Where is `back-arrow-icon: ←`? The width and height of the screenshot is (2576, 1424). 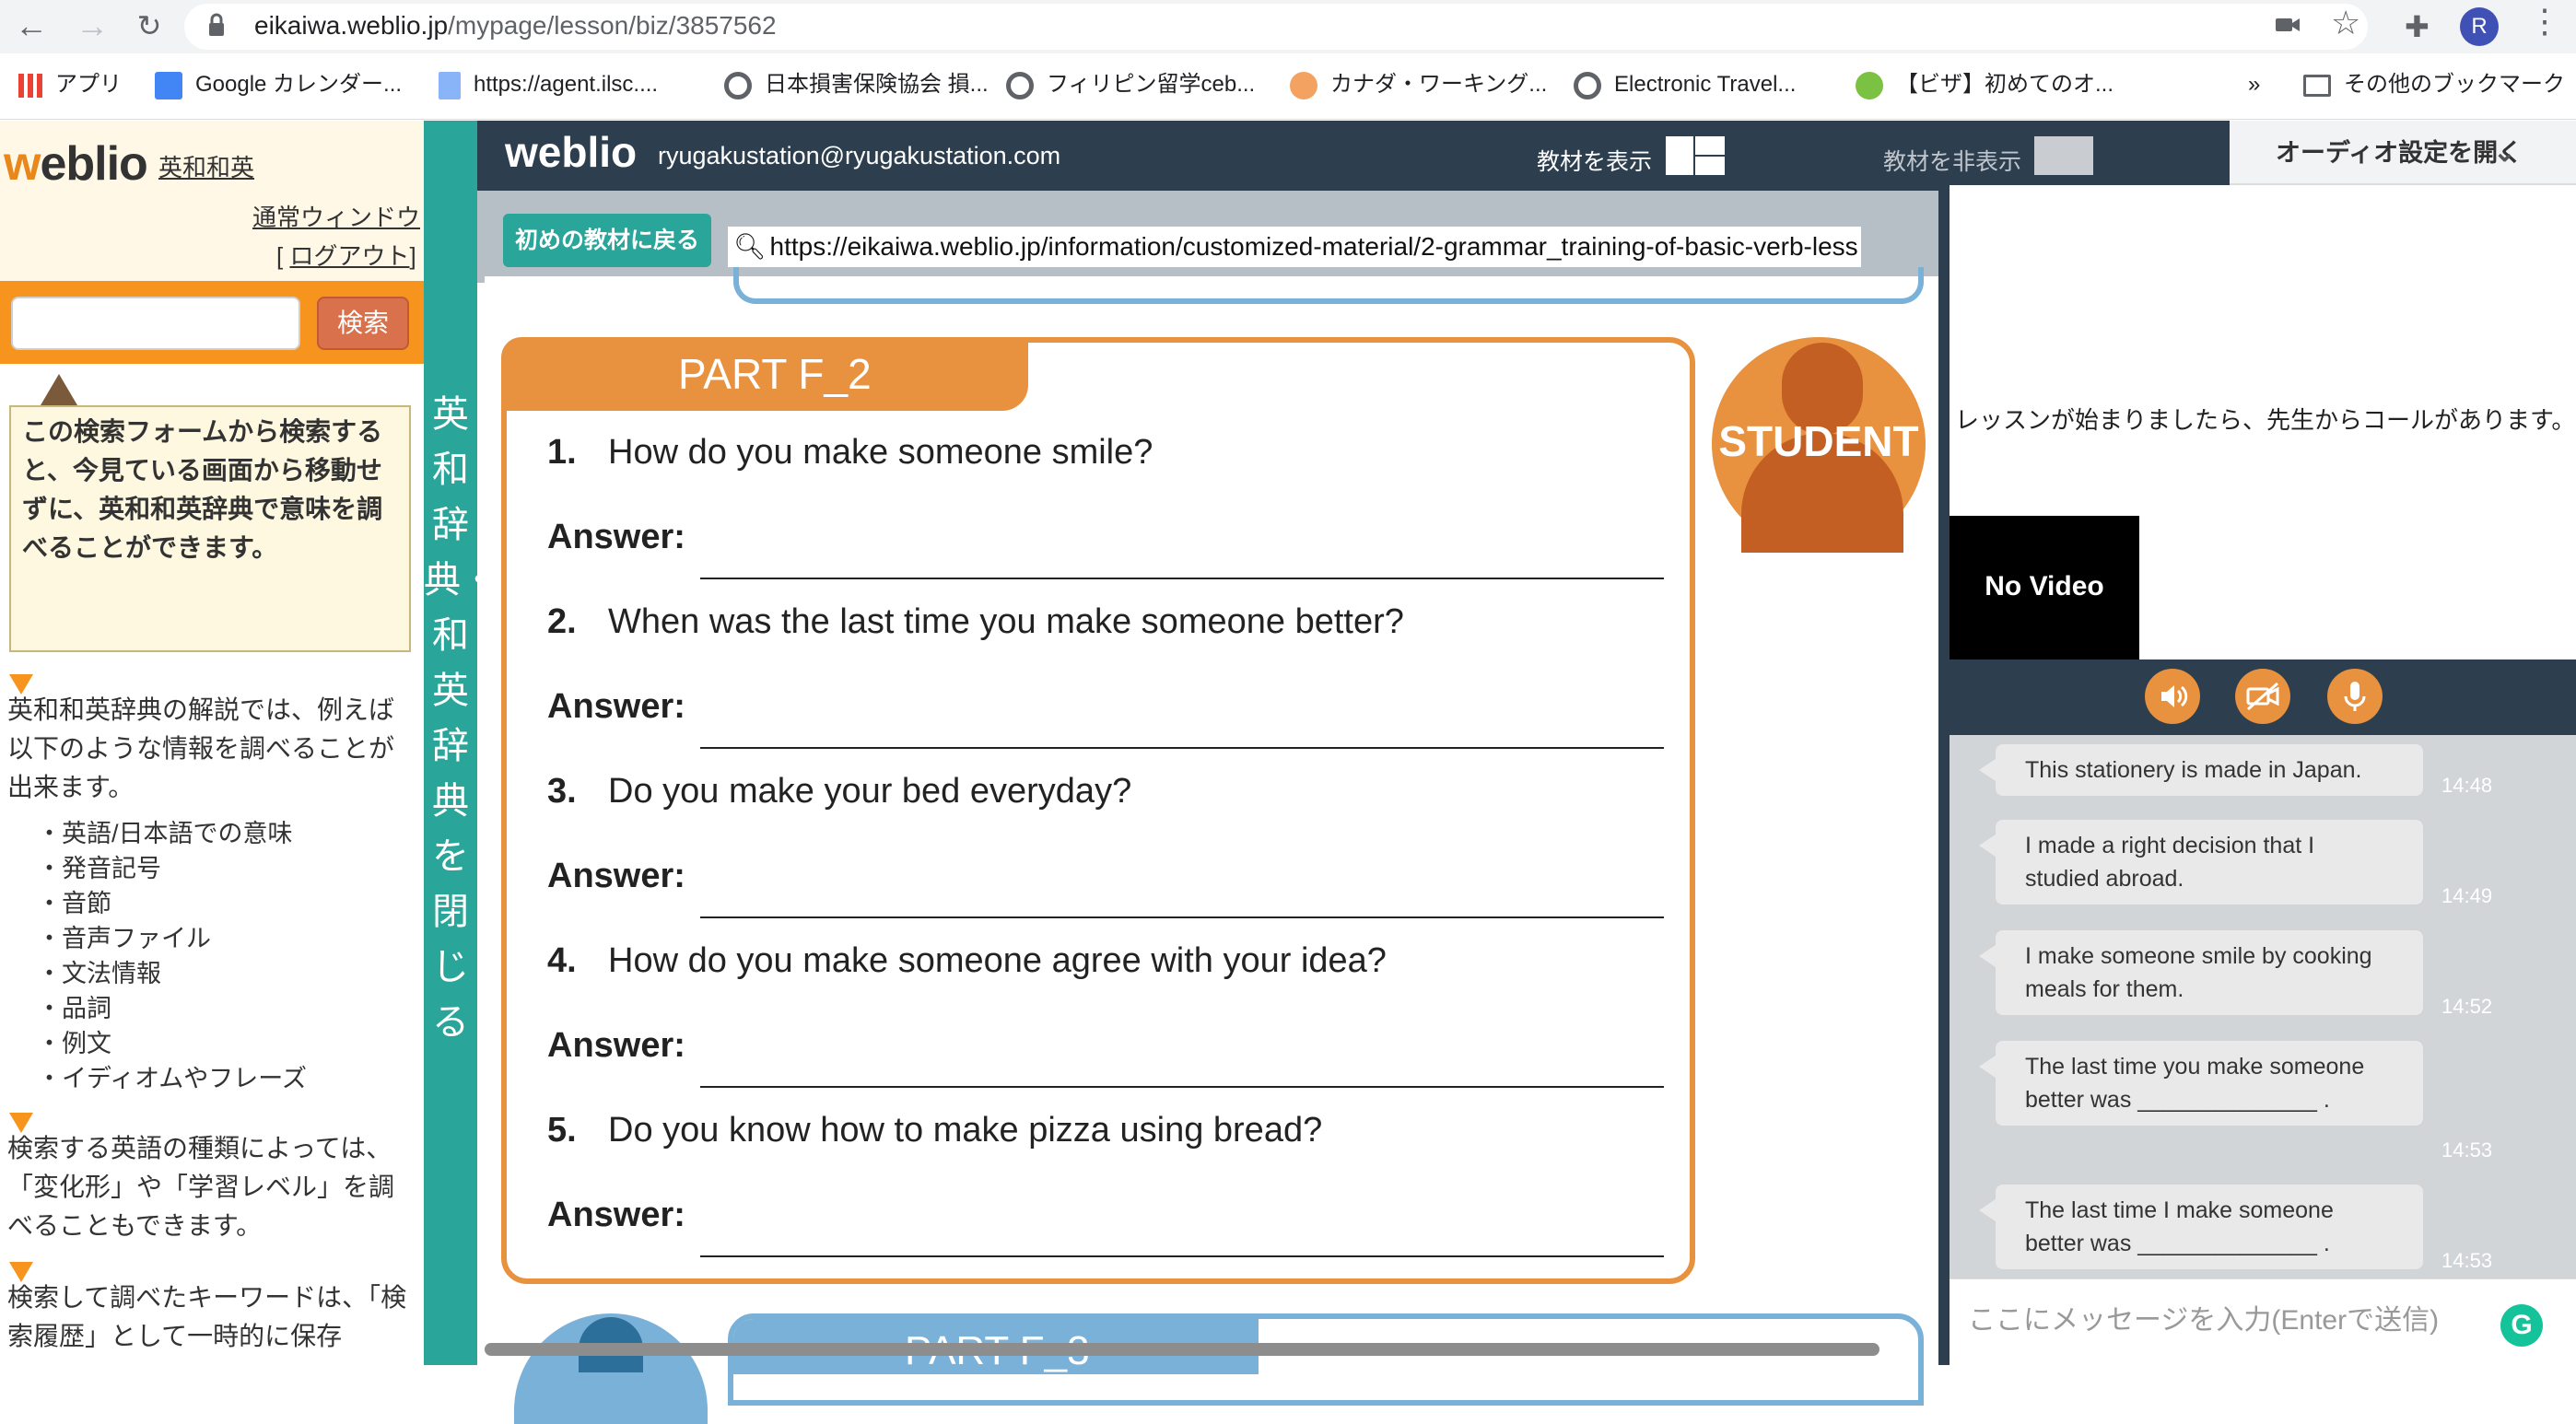 back-arrow-icon: ← is located at coordinates (31, 26).